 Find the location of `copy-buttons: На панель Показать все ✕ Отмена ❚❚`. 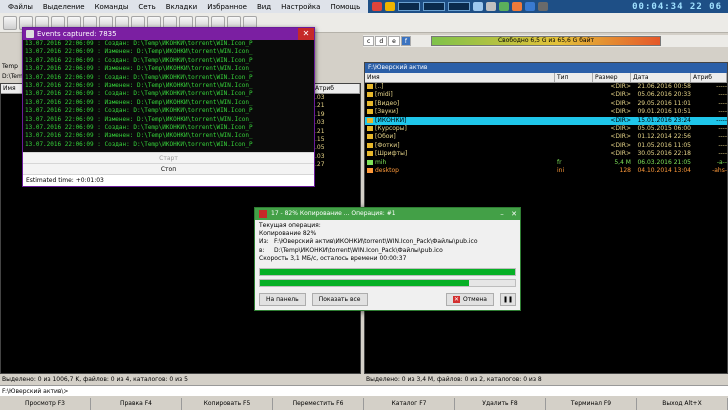

copy-buttons: На панель Показать все ✕ Отмена ❚❚ is located at coordinates (387, 299).